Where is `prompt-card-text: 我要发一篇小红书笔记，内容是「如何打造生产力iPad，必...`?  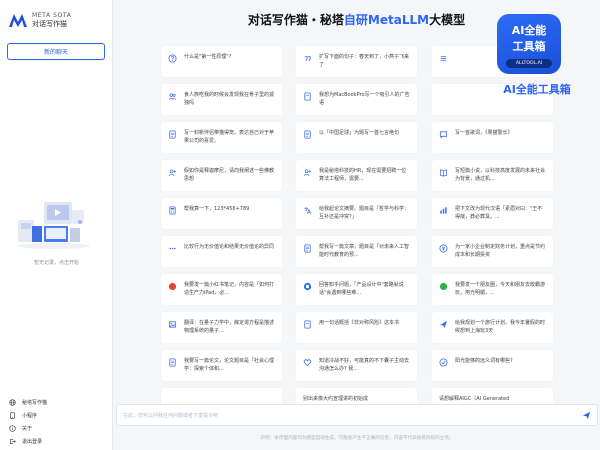 prompt-card-text: 我要发一篇小红书笔记，内容是「如何打造生产力iPad，必... is located at coordinates (229, 289).